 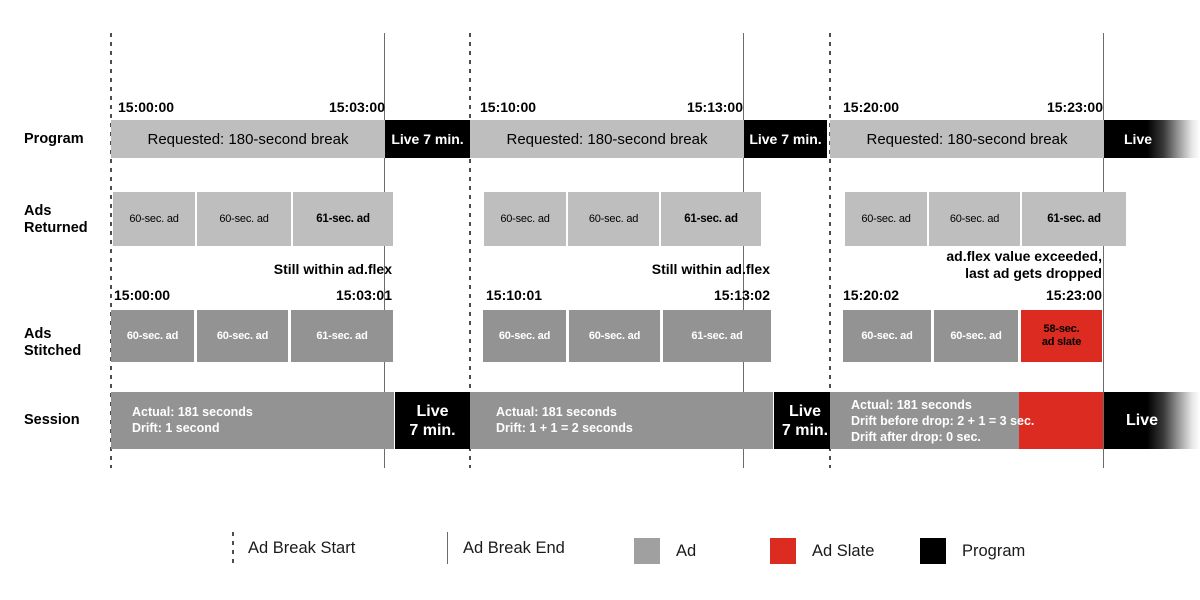 What do you see at coordinates (54, 139) in the screenshot?
I see `row-label-program: Program` at bounding box center [54, 139].